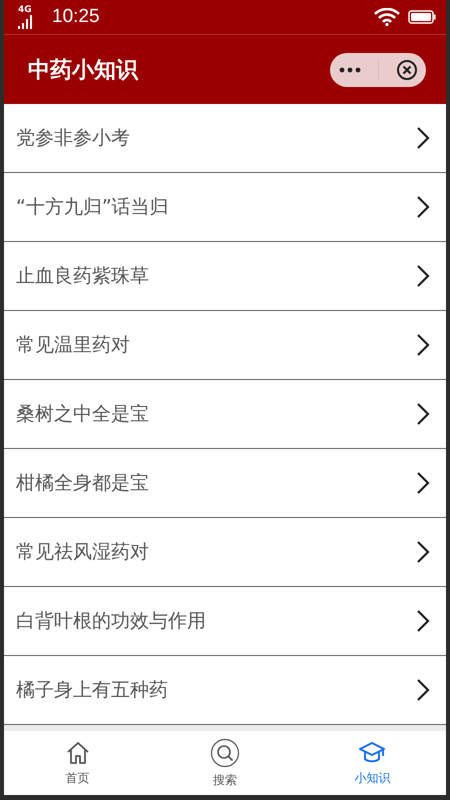 This screenshot has height=800, width=450. I want to click on signal-icon, so click(26, 22).